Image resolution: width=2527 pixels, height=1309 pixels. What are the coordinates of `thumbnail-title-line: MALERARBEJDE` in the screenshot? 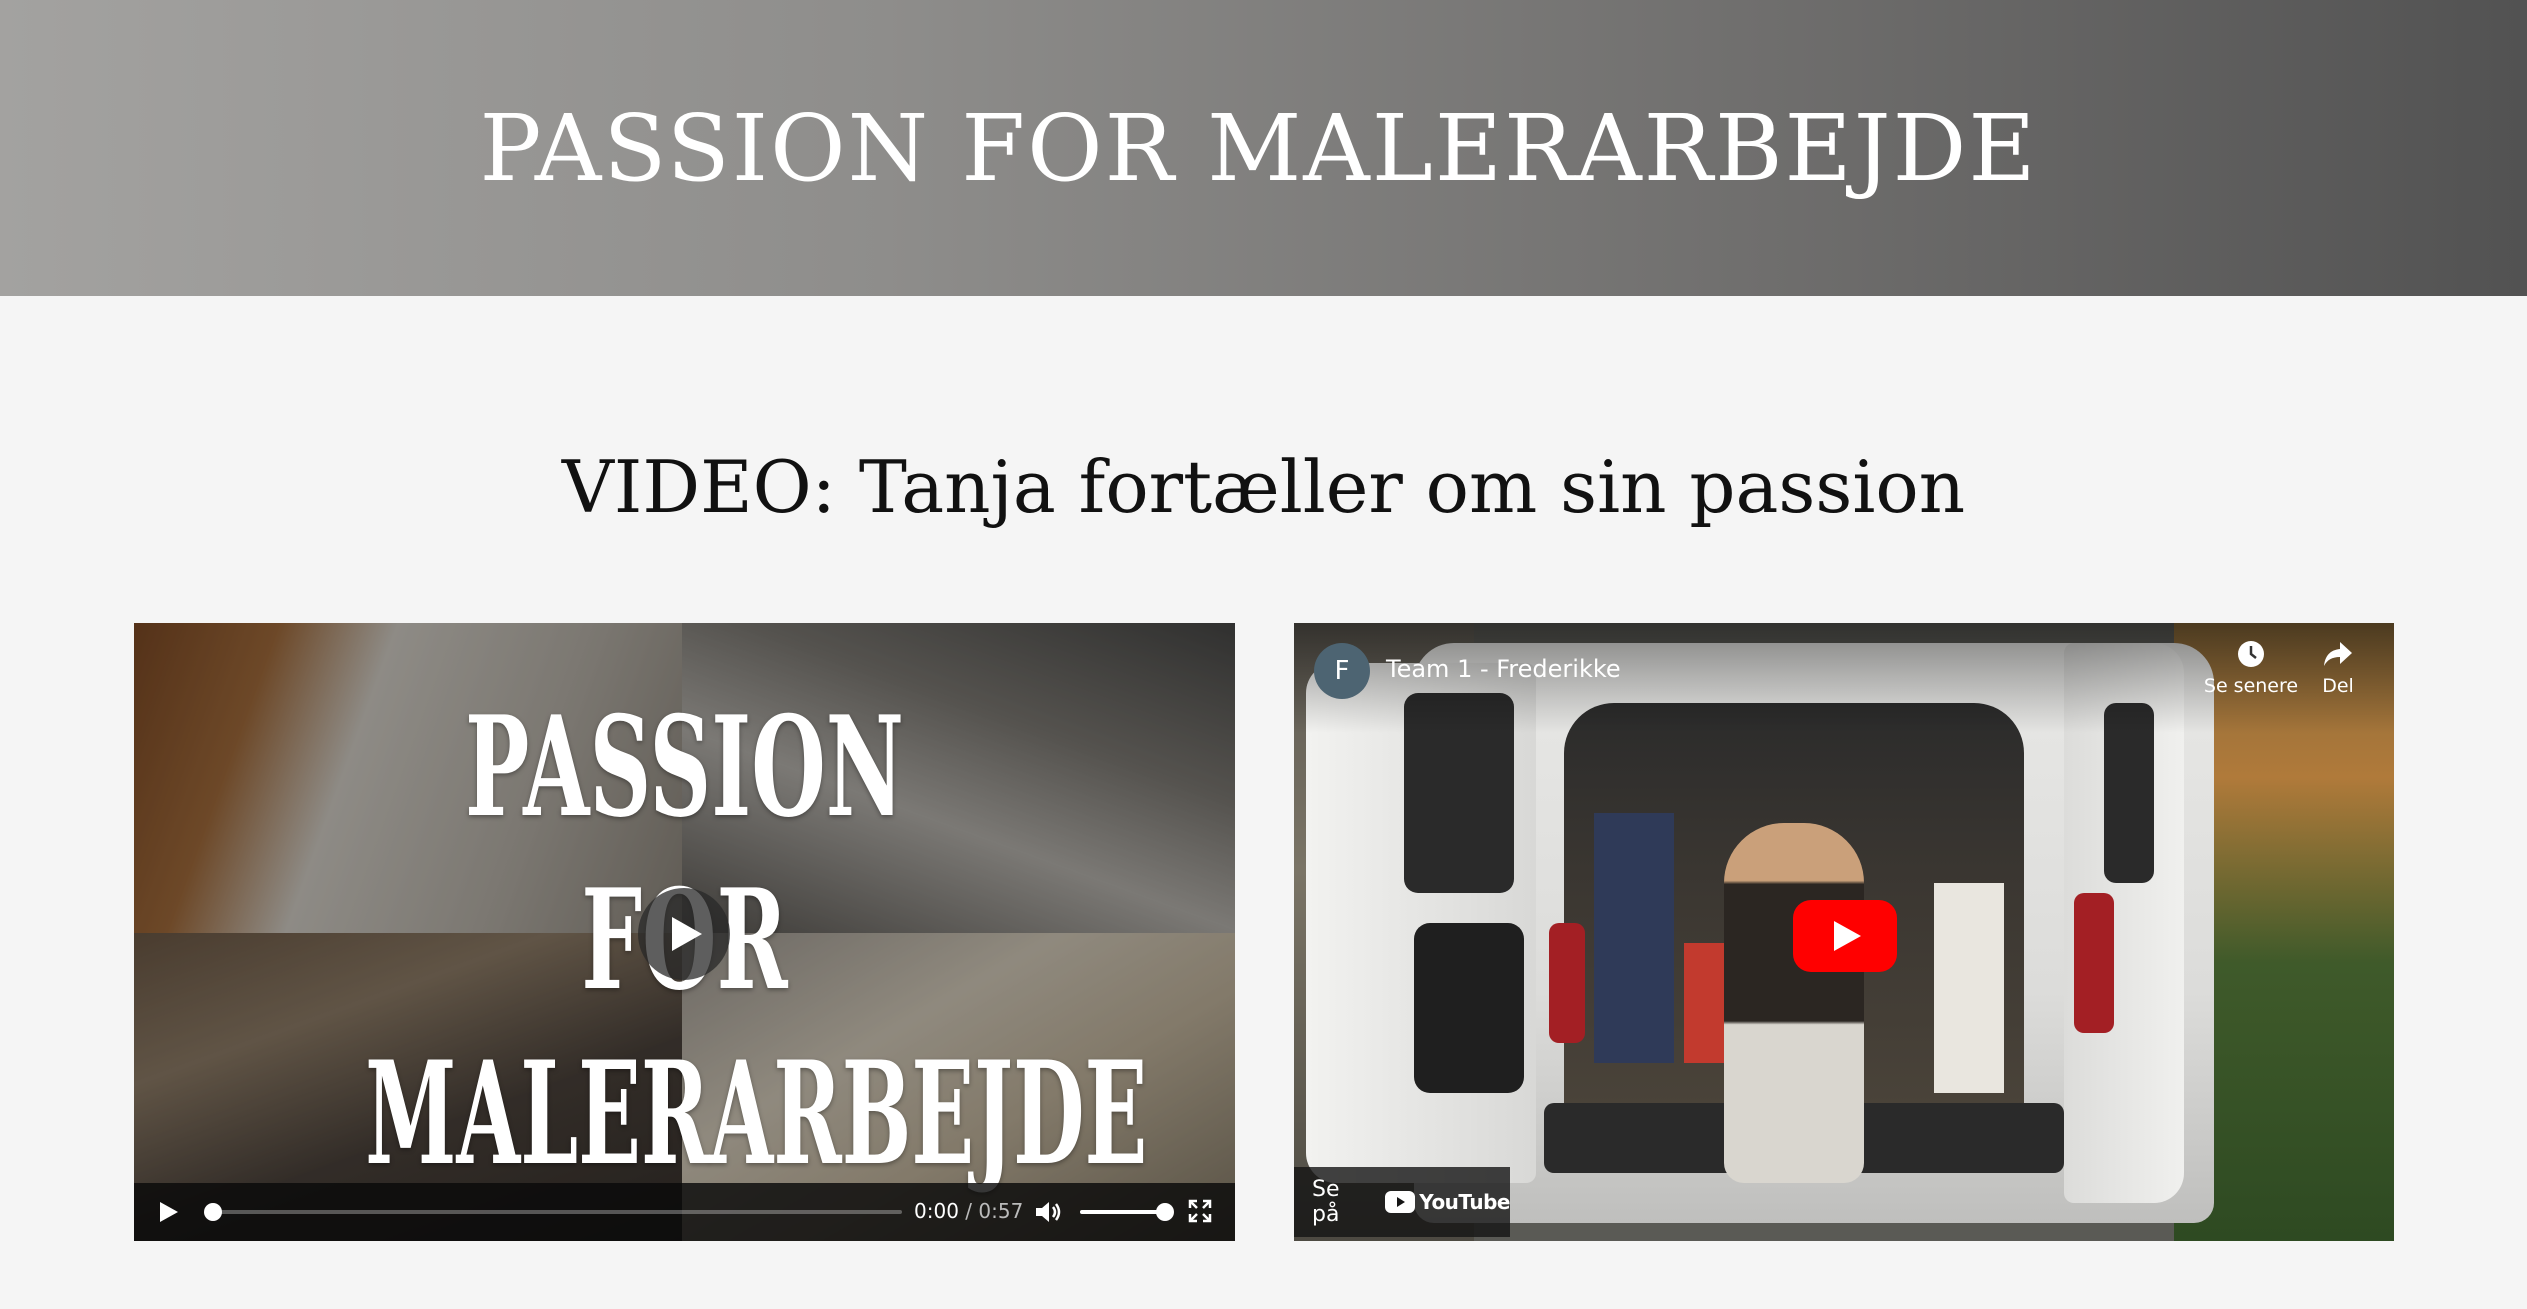 It's located at (756, 1114).